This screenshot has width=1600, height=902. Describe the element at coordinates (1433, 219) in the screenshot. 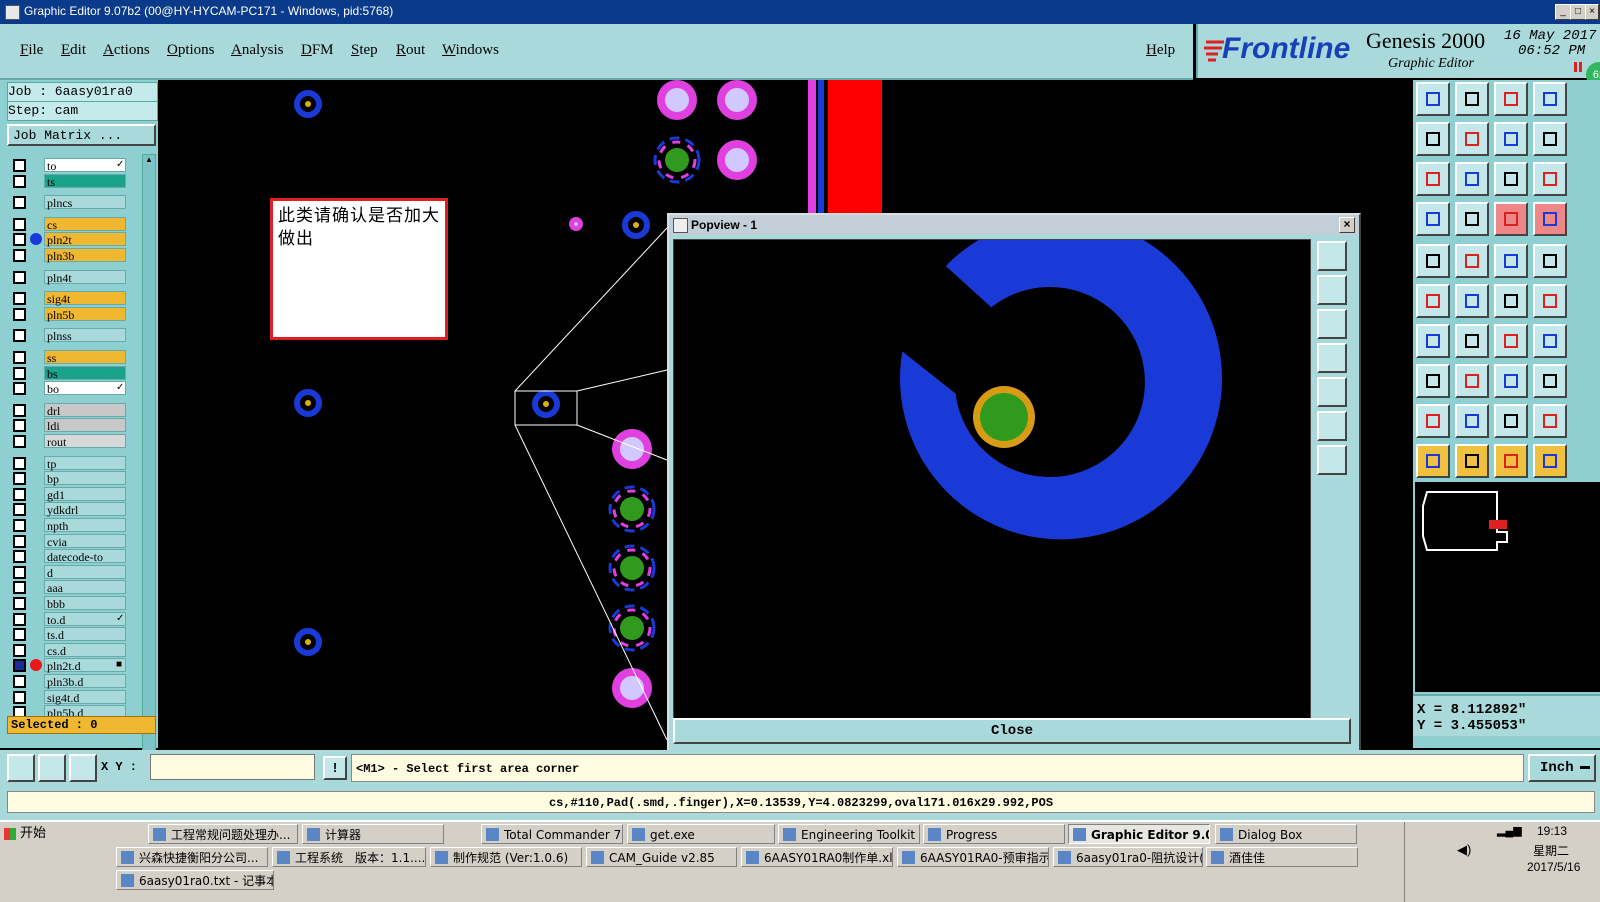

I see `film-tool-icon` at that location.